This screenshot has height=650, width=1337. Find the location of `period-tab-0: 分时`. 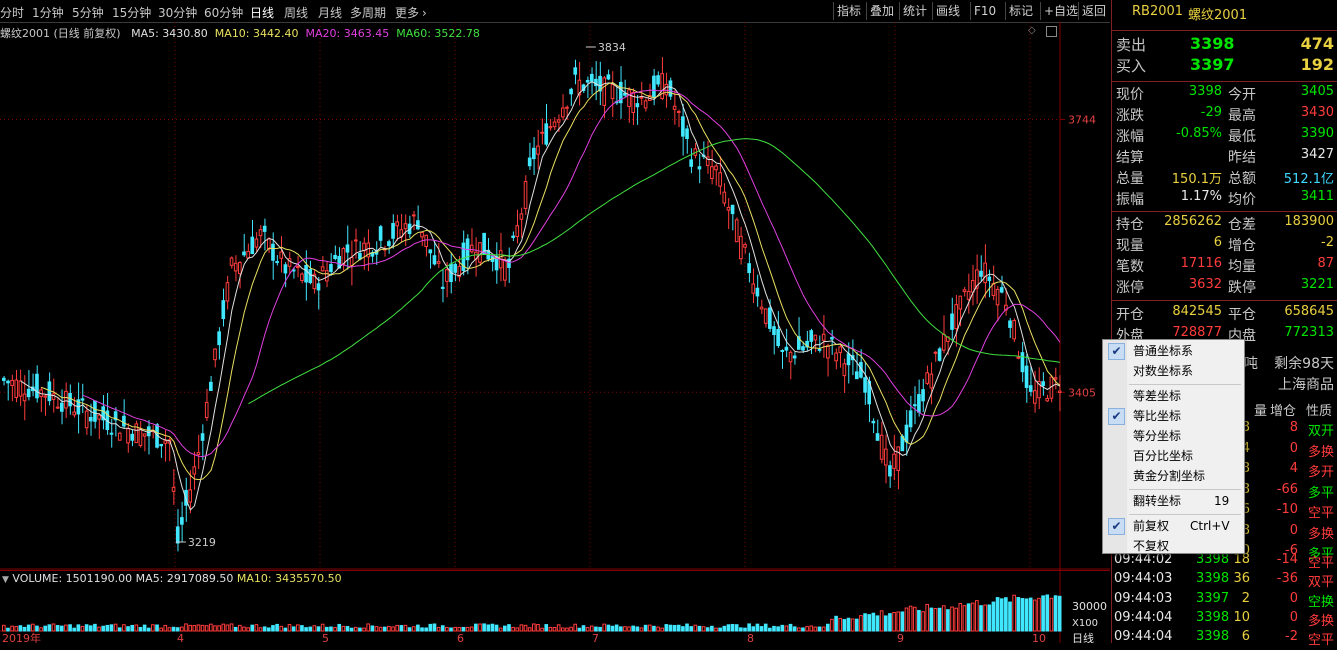

period-tab-0: 分时 is located at coordinates (12, 12).